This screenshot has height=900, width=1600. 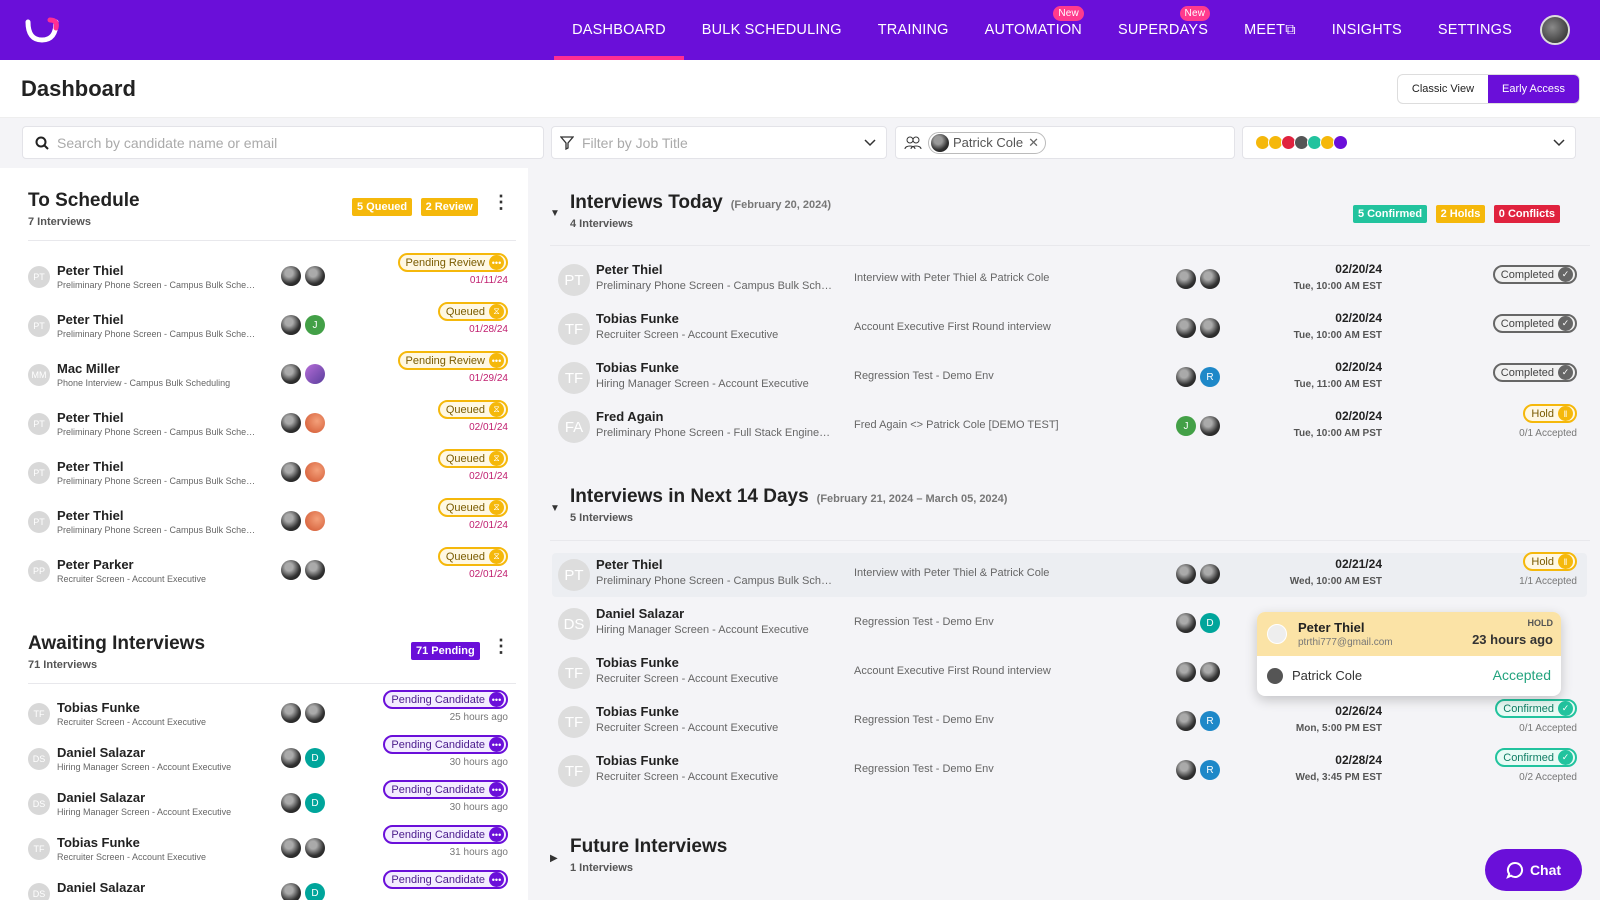 I want to click on user-filter: Patrick Cole ✕, so click(x=1065, y=142).